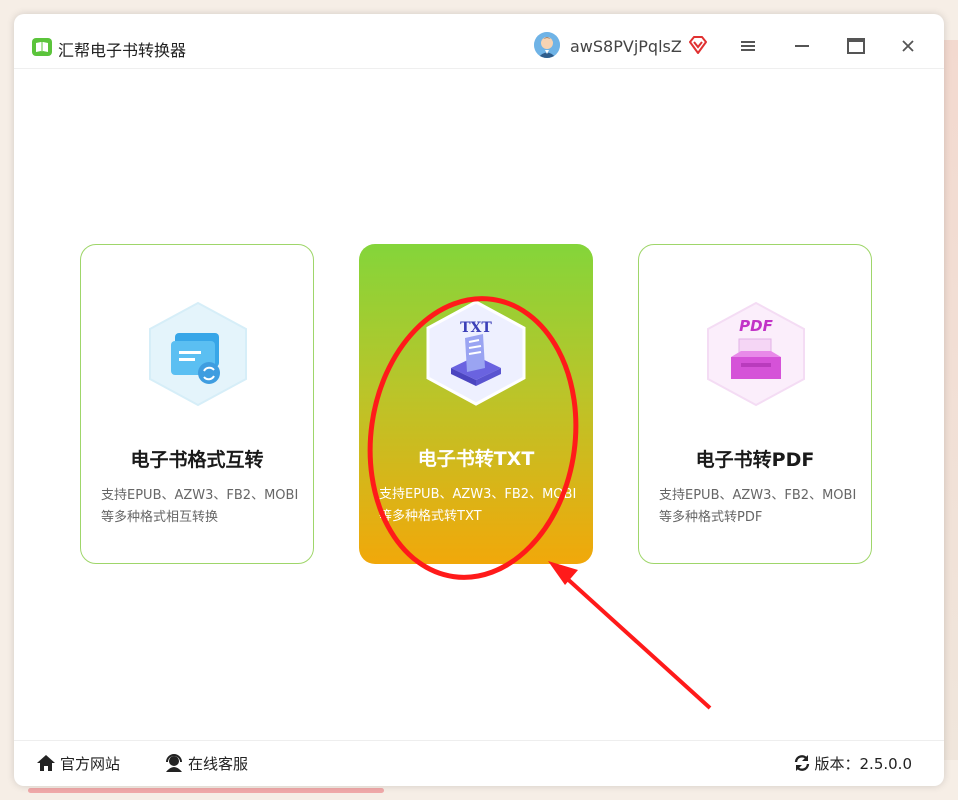 The width and height of the screenshot is (958, 800). What do you see at coordinates (801, 763) in the screenshot?
I see `refresh-icon` at bounding box center [801, 763].